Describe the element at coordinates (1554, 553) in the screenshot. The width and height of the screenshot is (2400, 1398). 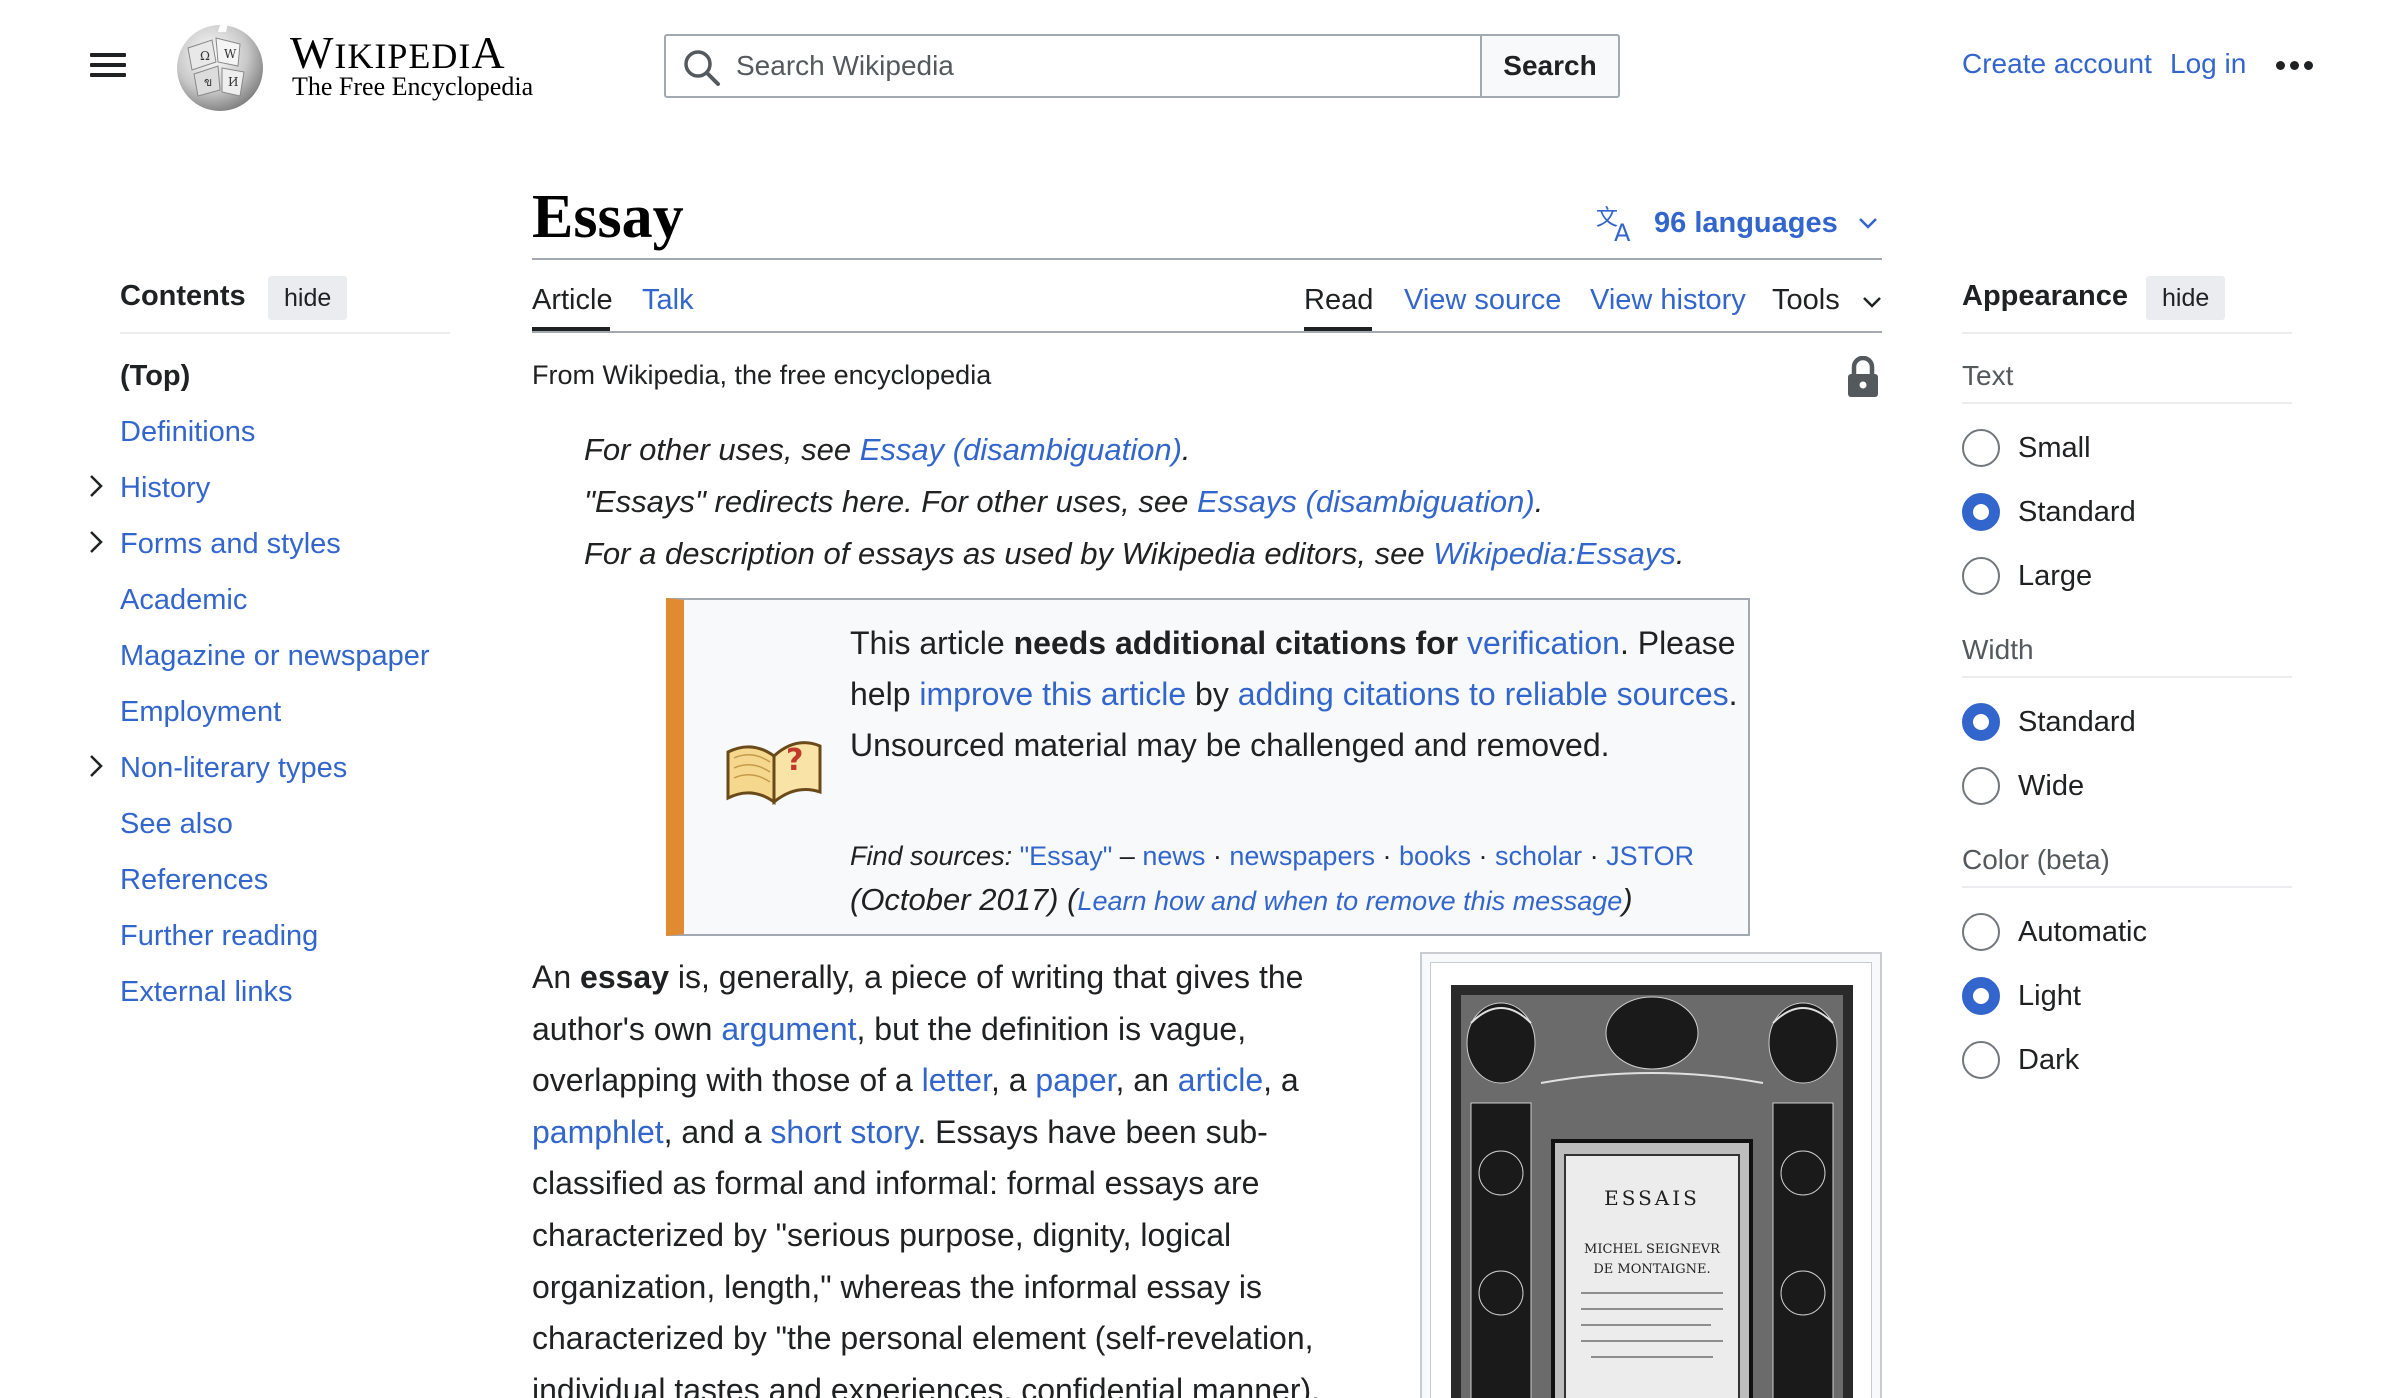
I see `hatnote-link: Wikipedia:Essays` at that location.